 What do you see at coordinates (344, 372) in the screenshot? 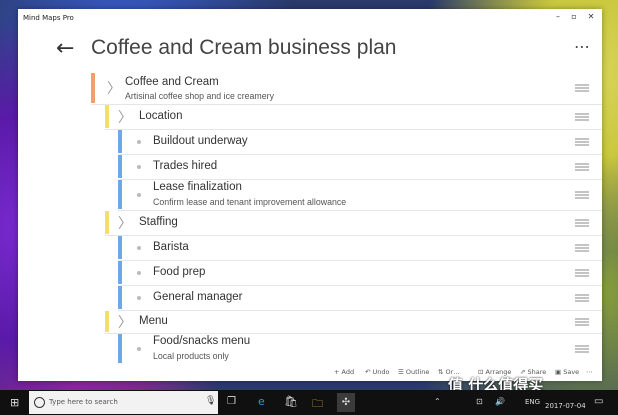
I see `add-button: + Add` at bounding box center [344, 372].